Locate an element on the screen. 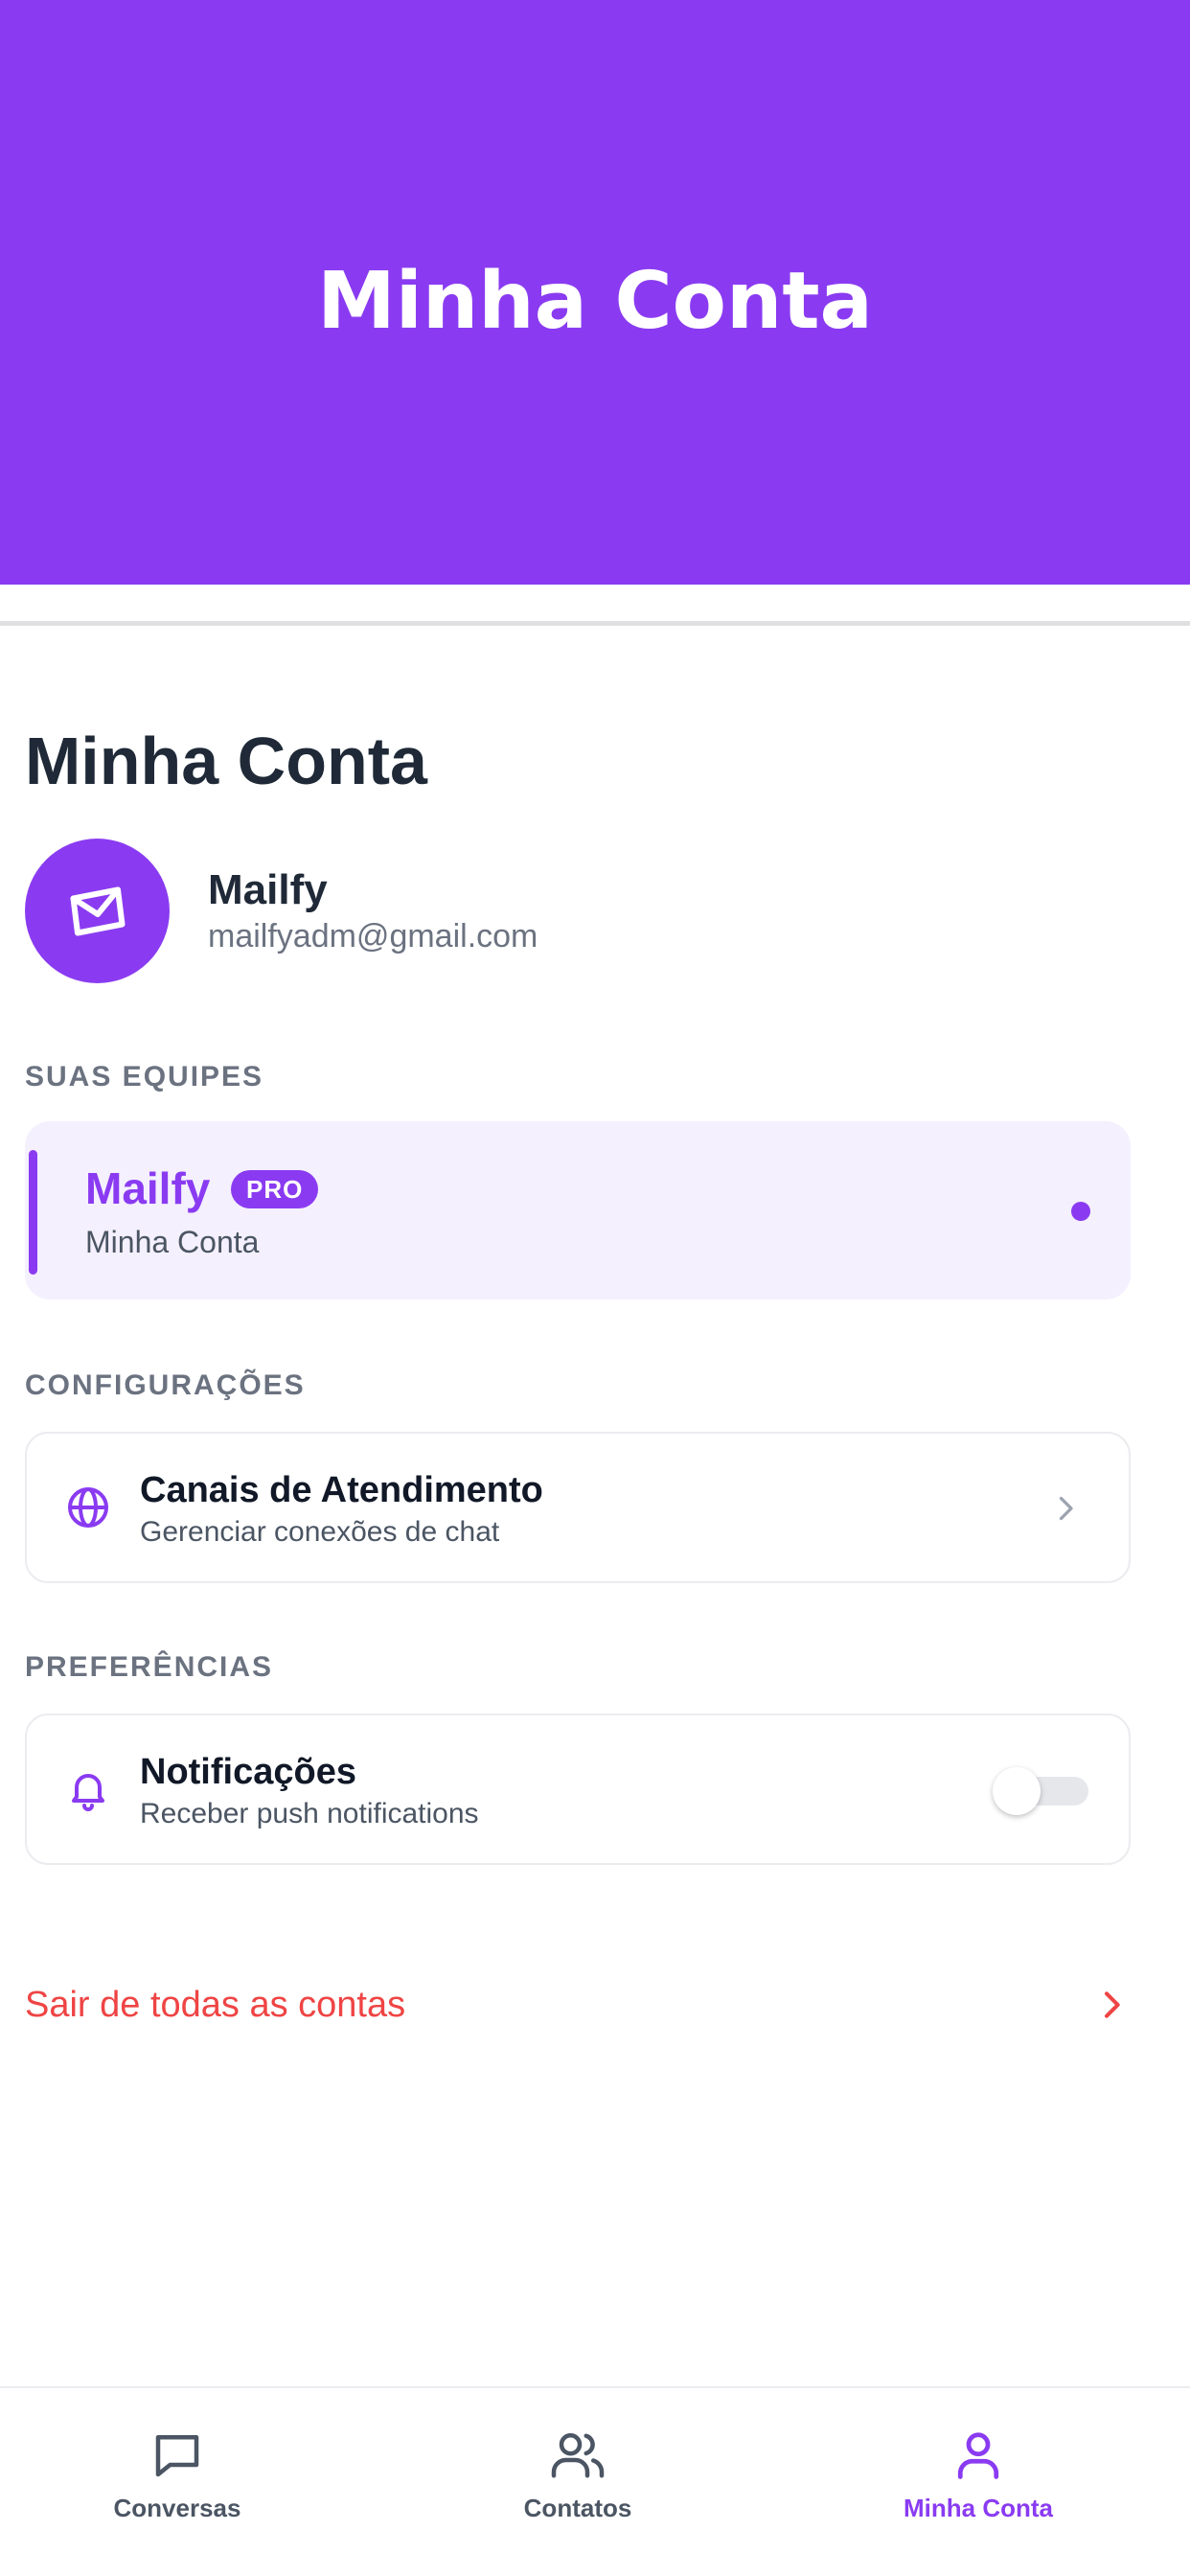  tab-label: Minha Conta is located at coordinates (979, 2508).